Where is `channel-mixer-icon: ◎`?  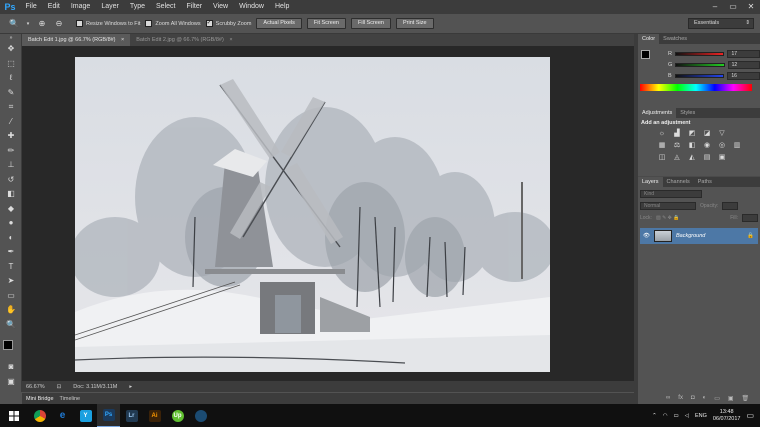 channel-mixer-icon: ◎ is located at coordinates (722, 146).